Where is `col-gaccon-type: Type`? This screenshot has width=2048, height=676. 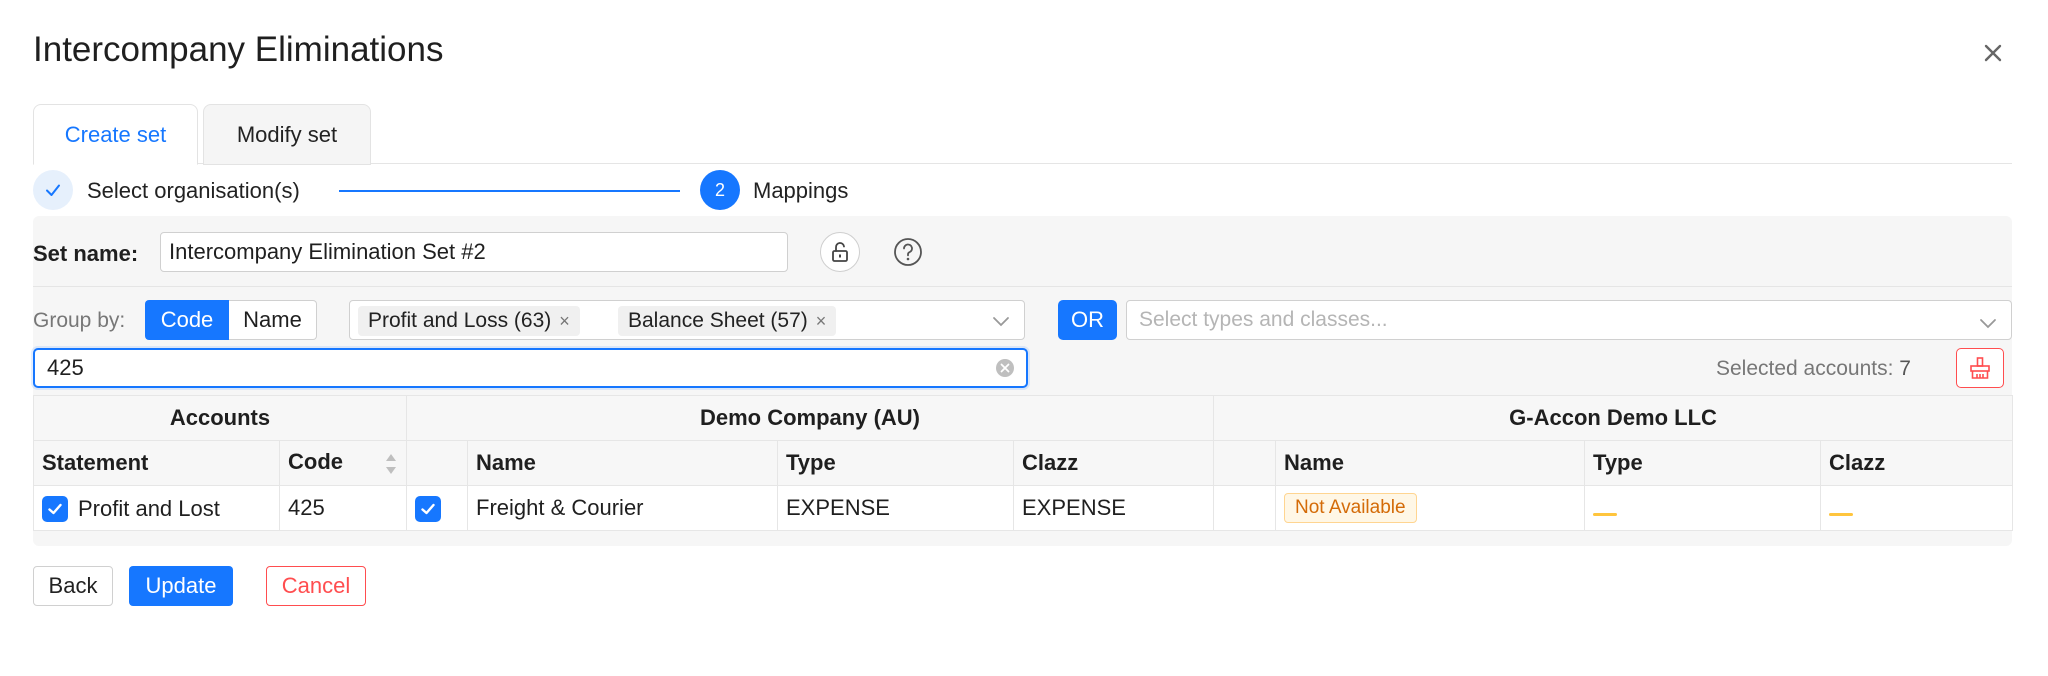
col-gaccon-type: Type is located at coordinates (1703, 463).